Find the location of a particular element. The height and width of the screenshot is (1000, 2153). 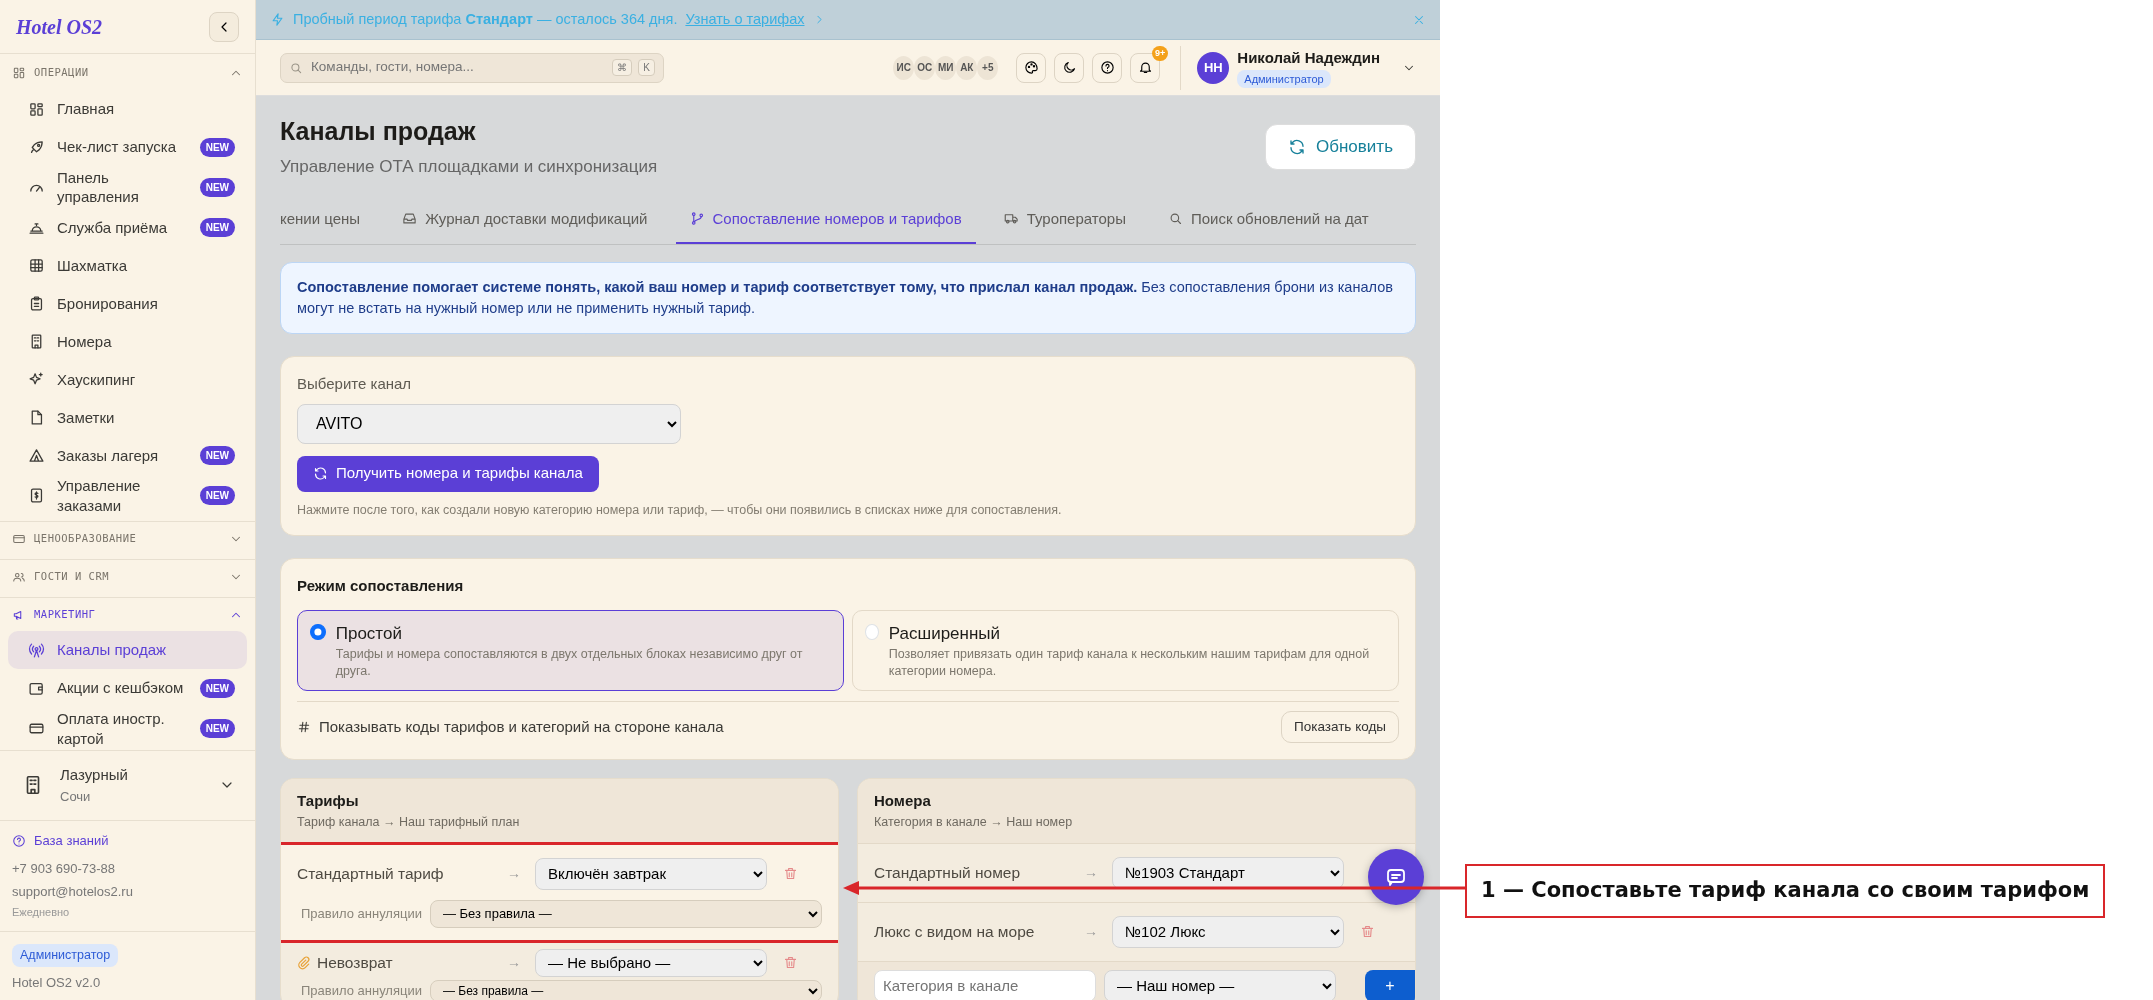

mode-option: Простой Тарифы и номера сопоставляются в двух отдельных блоках независимо друг от друга. is located at coordinates (570, 650).